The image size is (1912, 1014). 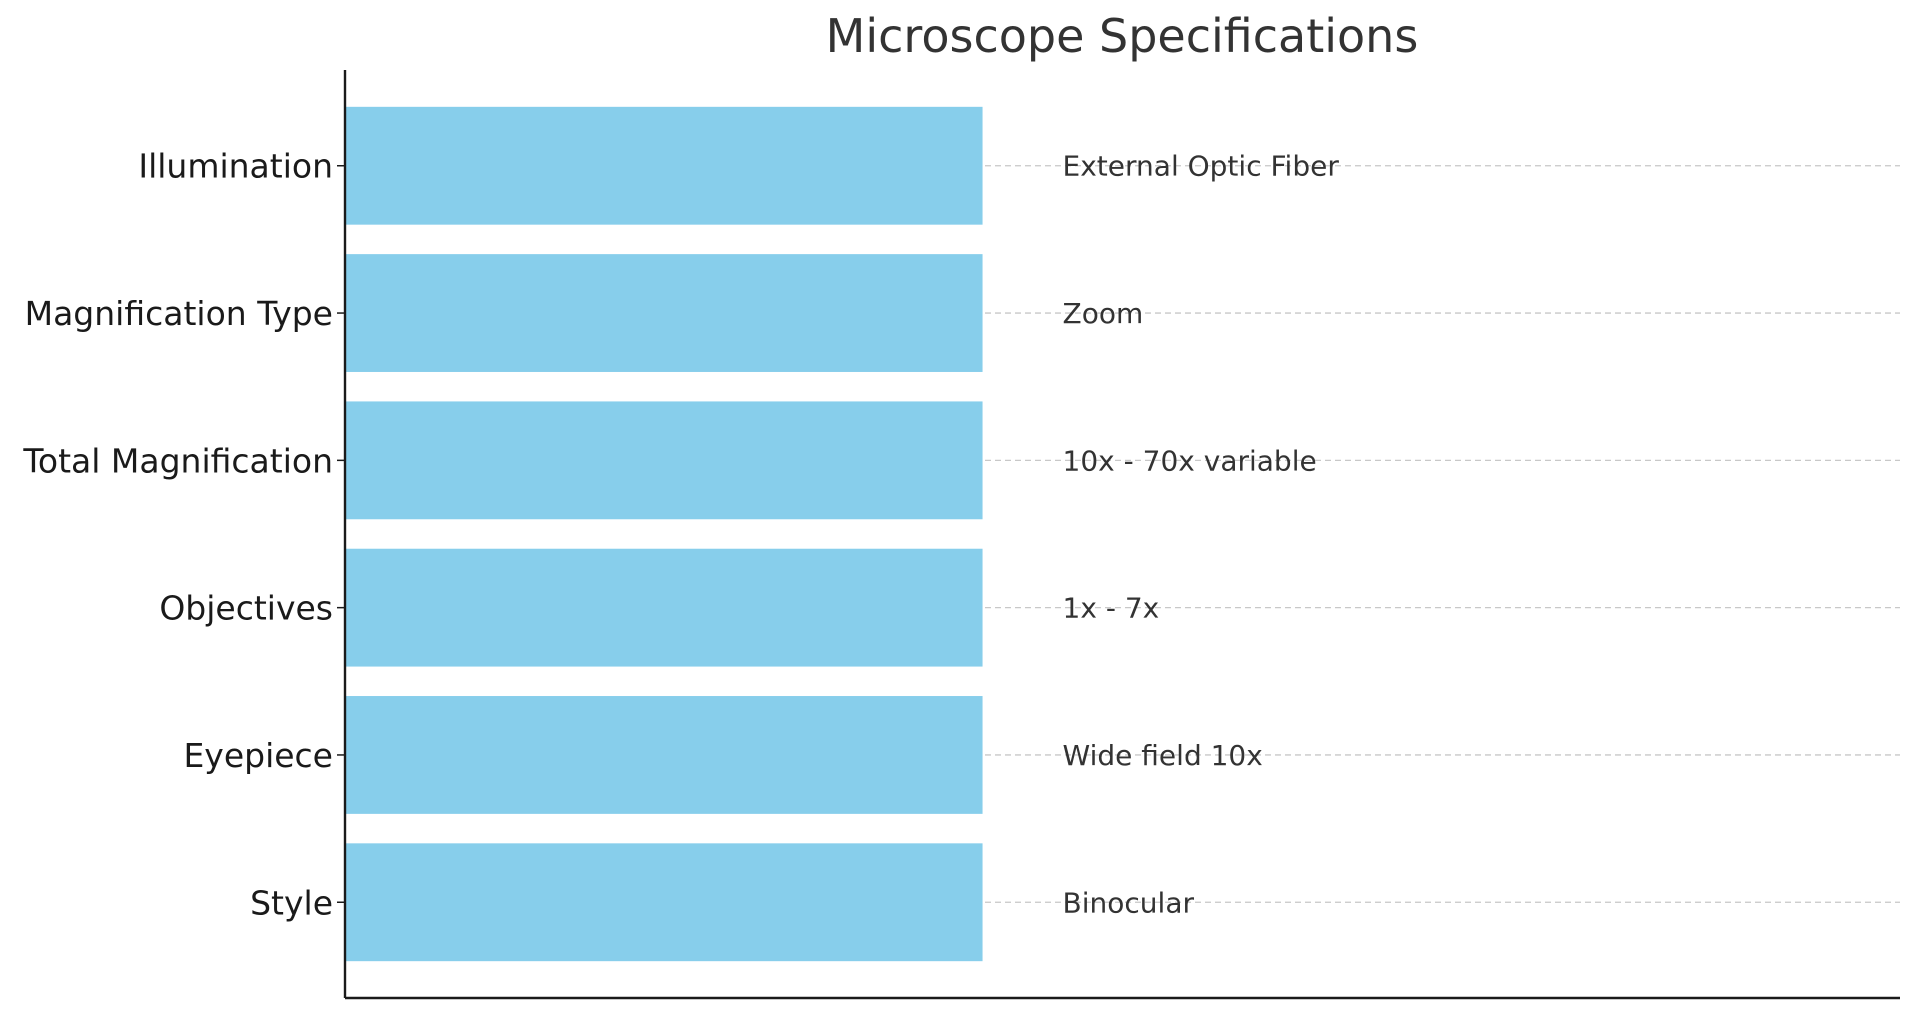 I want to click on category-label-0: Style, so click(x=291, y=902).